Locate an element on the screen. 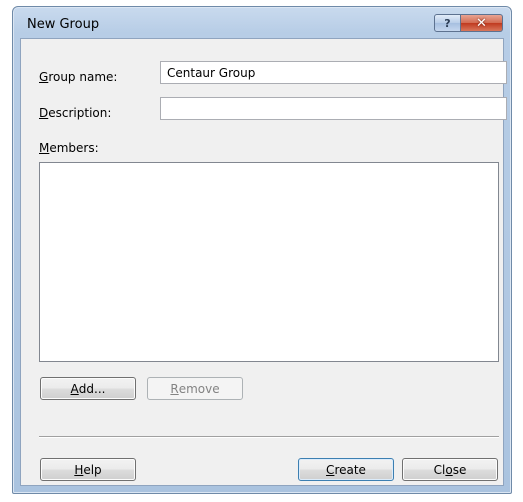  question-icon: ? is located at coordinates (447, 23).